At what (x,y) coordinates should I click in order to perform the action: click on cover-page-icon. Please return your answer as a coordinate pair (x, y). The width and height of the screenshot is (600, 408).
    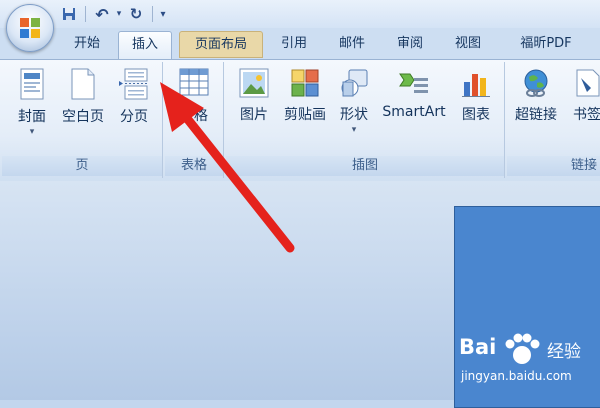
    Looking at the image, I should click on (32, 84).